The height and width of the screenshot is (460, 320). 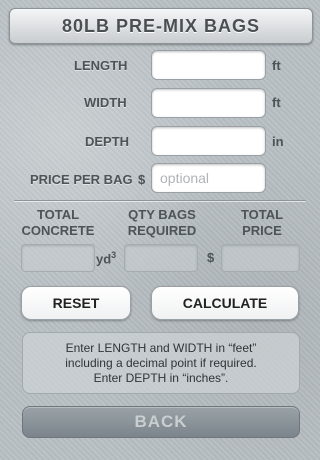 I want to click on total-price-output, so click(x=260, y=258).